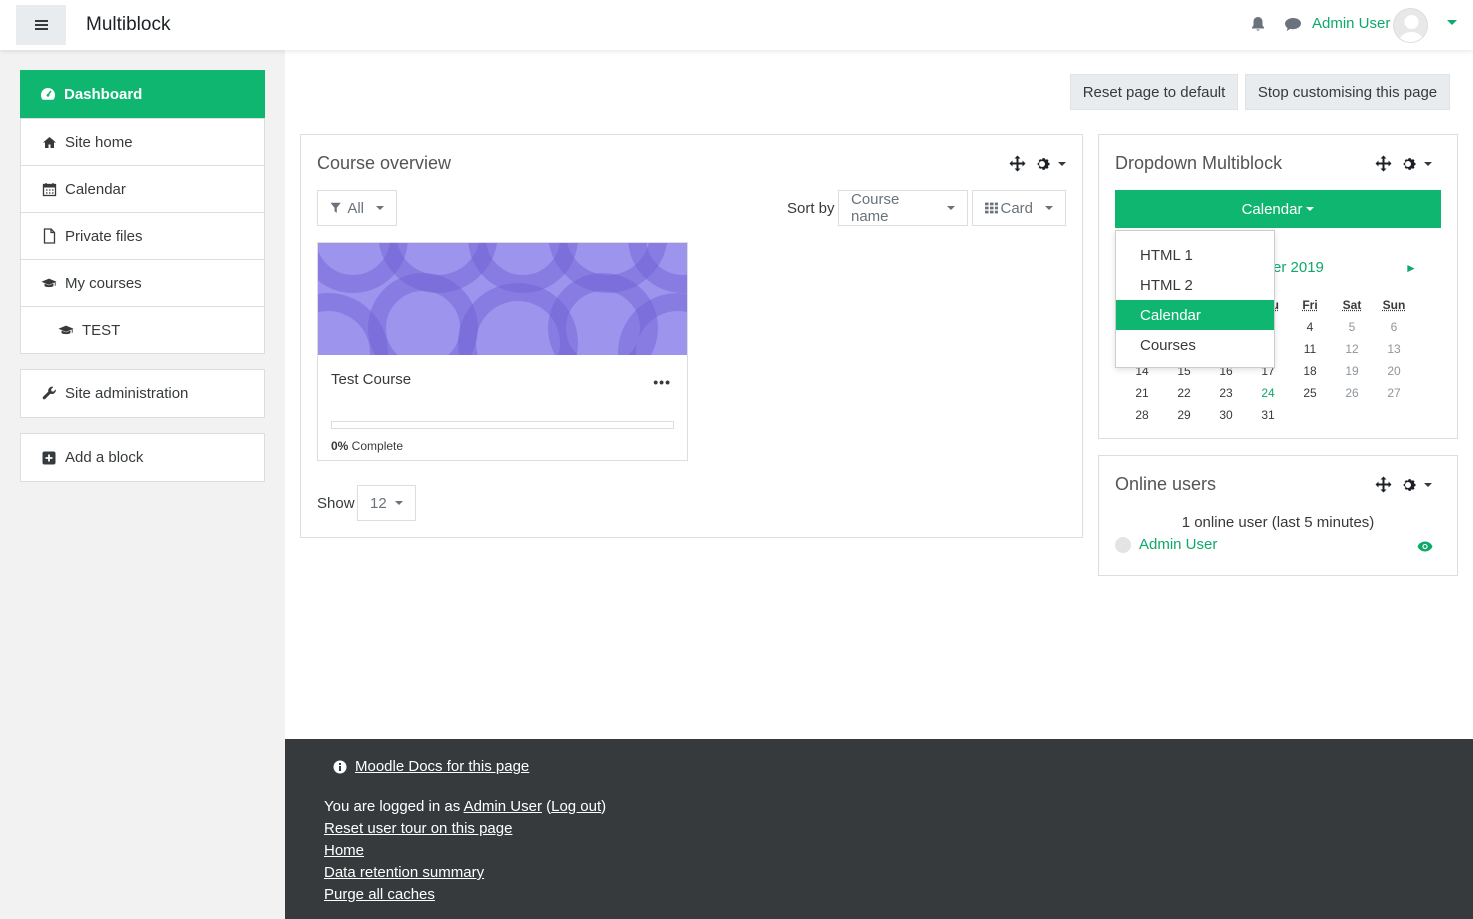 This screenshot has width=1473, height=919. Describe the element at coordinates (1452, 22) in the screenshot. I see `user-menu-caret-icon` at that location.